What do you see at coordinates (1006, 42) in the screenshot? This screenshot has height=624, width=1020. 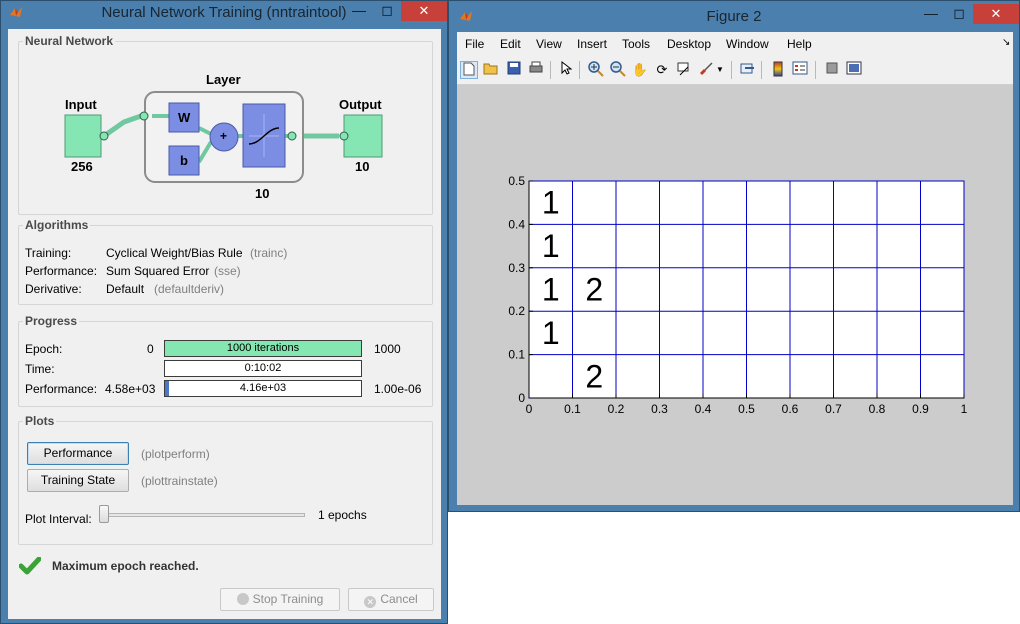 I see `dock-arrow-icon: ↘` at bounding box center [1006, 42].